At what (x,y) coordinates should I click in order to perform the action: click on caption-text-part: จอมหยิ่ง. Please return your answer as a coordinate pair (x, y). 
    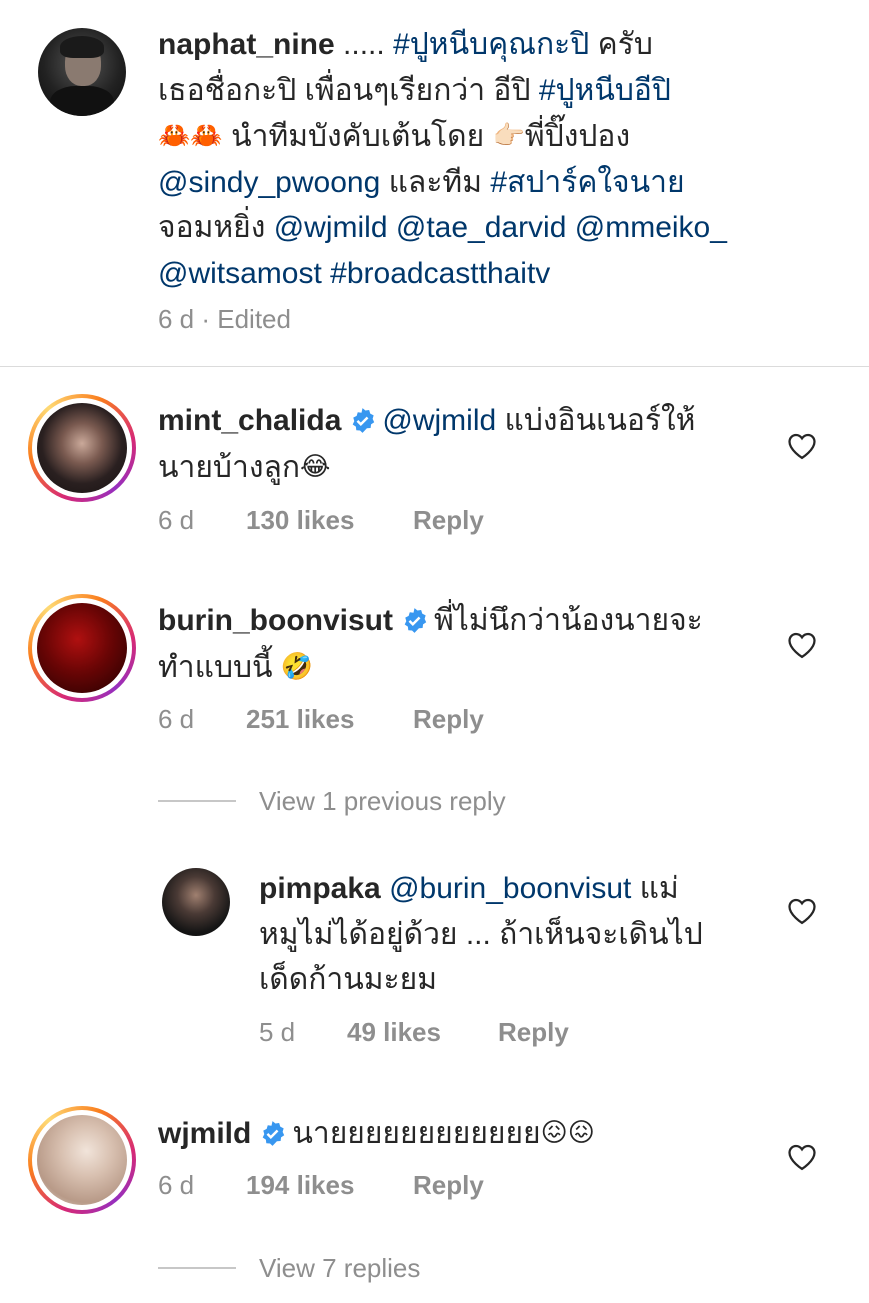
    Looking at the image, I should click on (216, 227).